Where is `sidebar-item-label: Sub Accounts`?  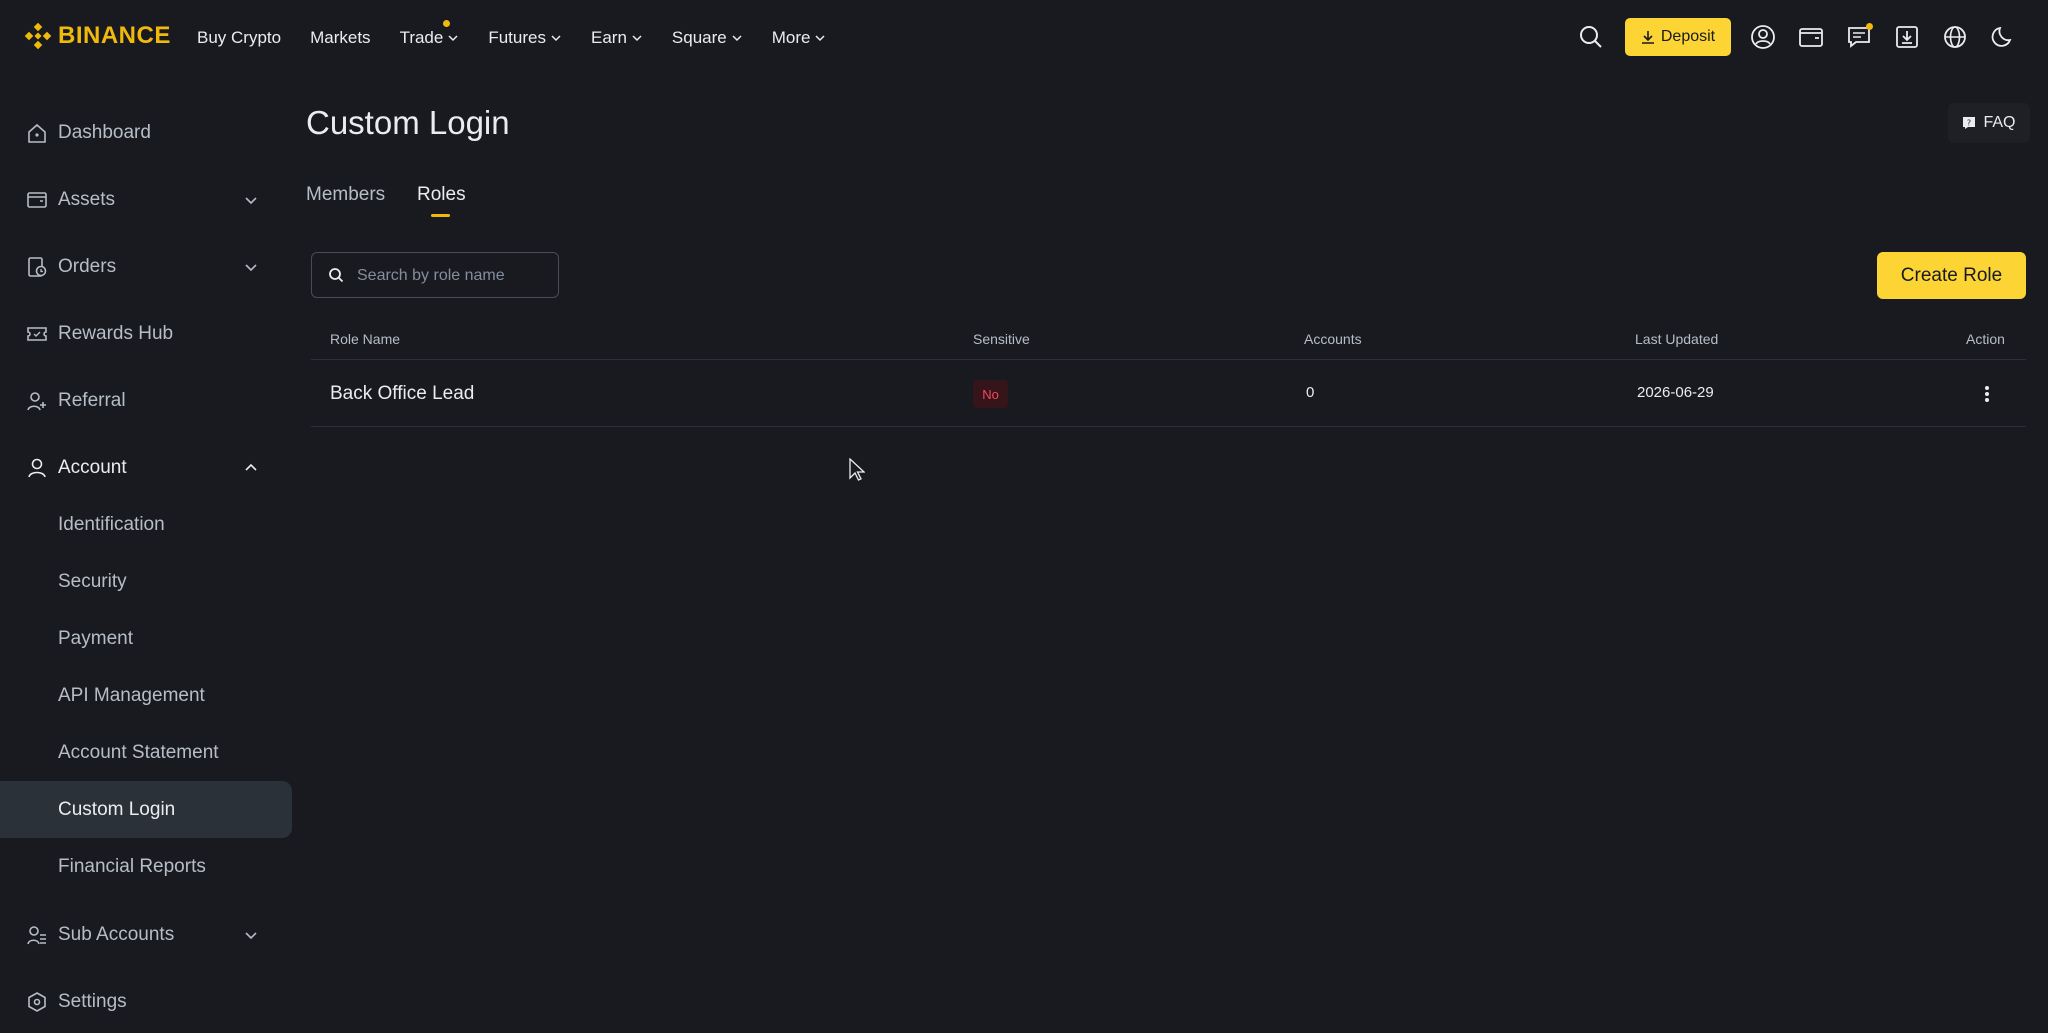 sidebar-item-label: Sub Accounts is located at coordinates (116, 934).